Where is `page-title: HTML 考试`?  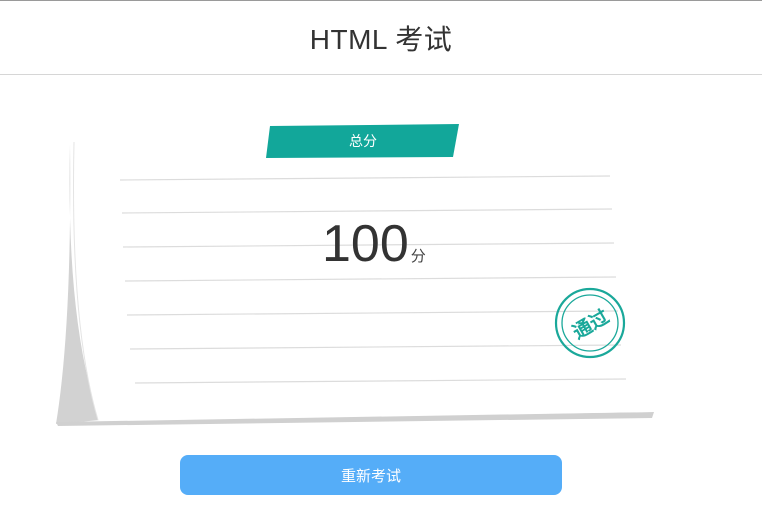 page-title: HTML 考试 is located at coordinates (381, 39).